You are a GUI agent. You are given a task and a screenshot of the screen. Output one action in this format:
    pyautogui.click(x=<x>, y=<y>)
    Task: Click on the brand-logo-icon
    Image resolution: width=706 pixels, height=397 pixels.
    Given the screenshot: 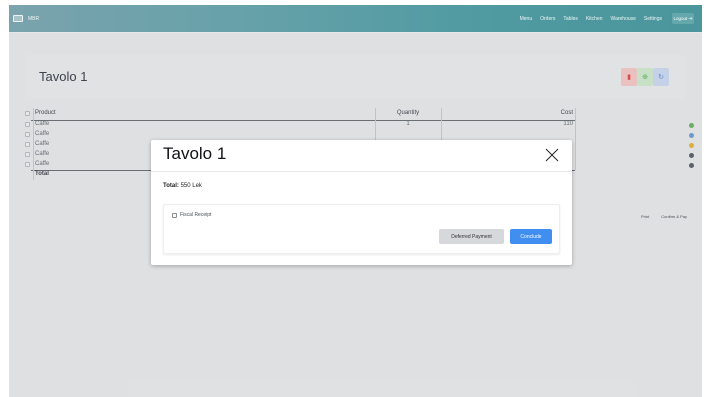 What is the action you would take?
    pyautogui.click(x=18, y=18)
    